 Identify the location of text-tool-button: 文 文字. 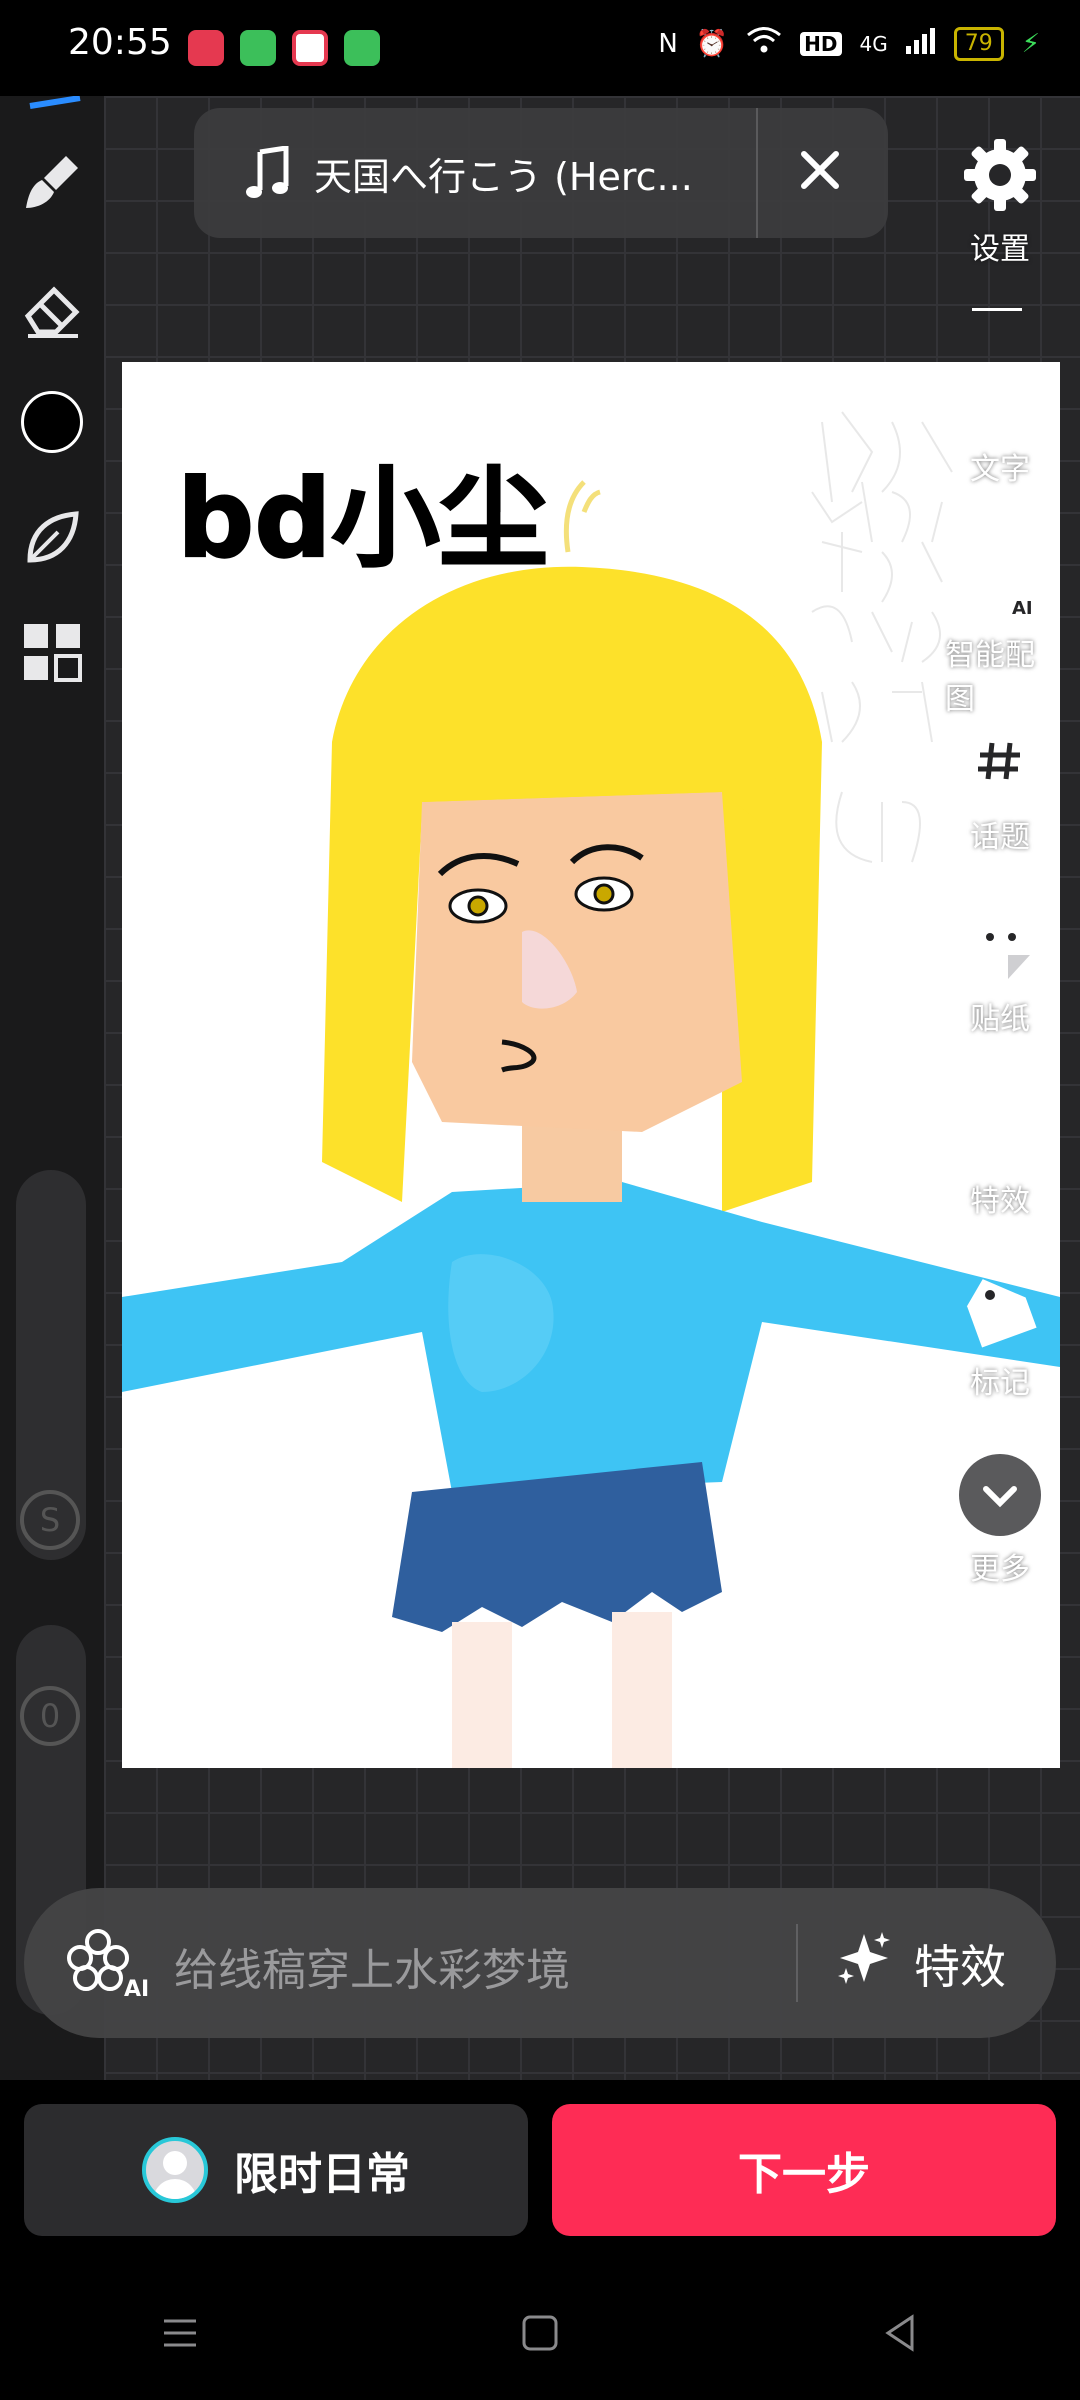
(1000, 419).